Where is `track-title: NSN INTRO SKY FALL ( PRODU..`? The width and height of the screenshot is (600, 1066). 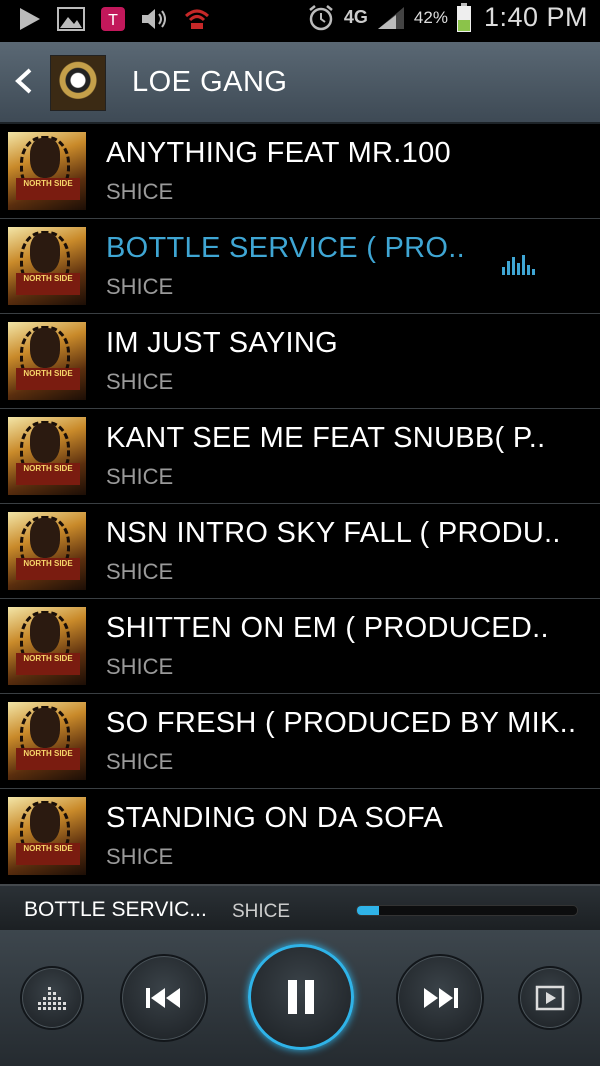
track-title: NSN INTRO SKY FALL ( PRODU.. is located at coordinates (333, 533).